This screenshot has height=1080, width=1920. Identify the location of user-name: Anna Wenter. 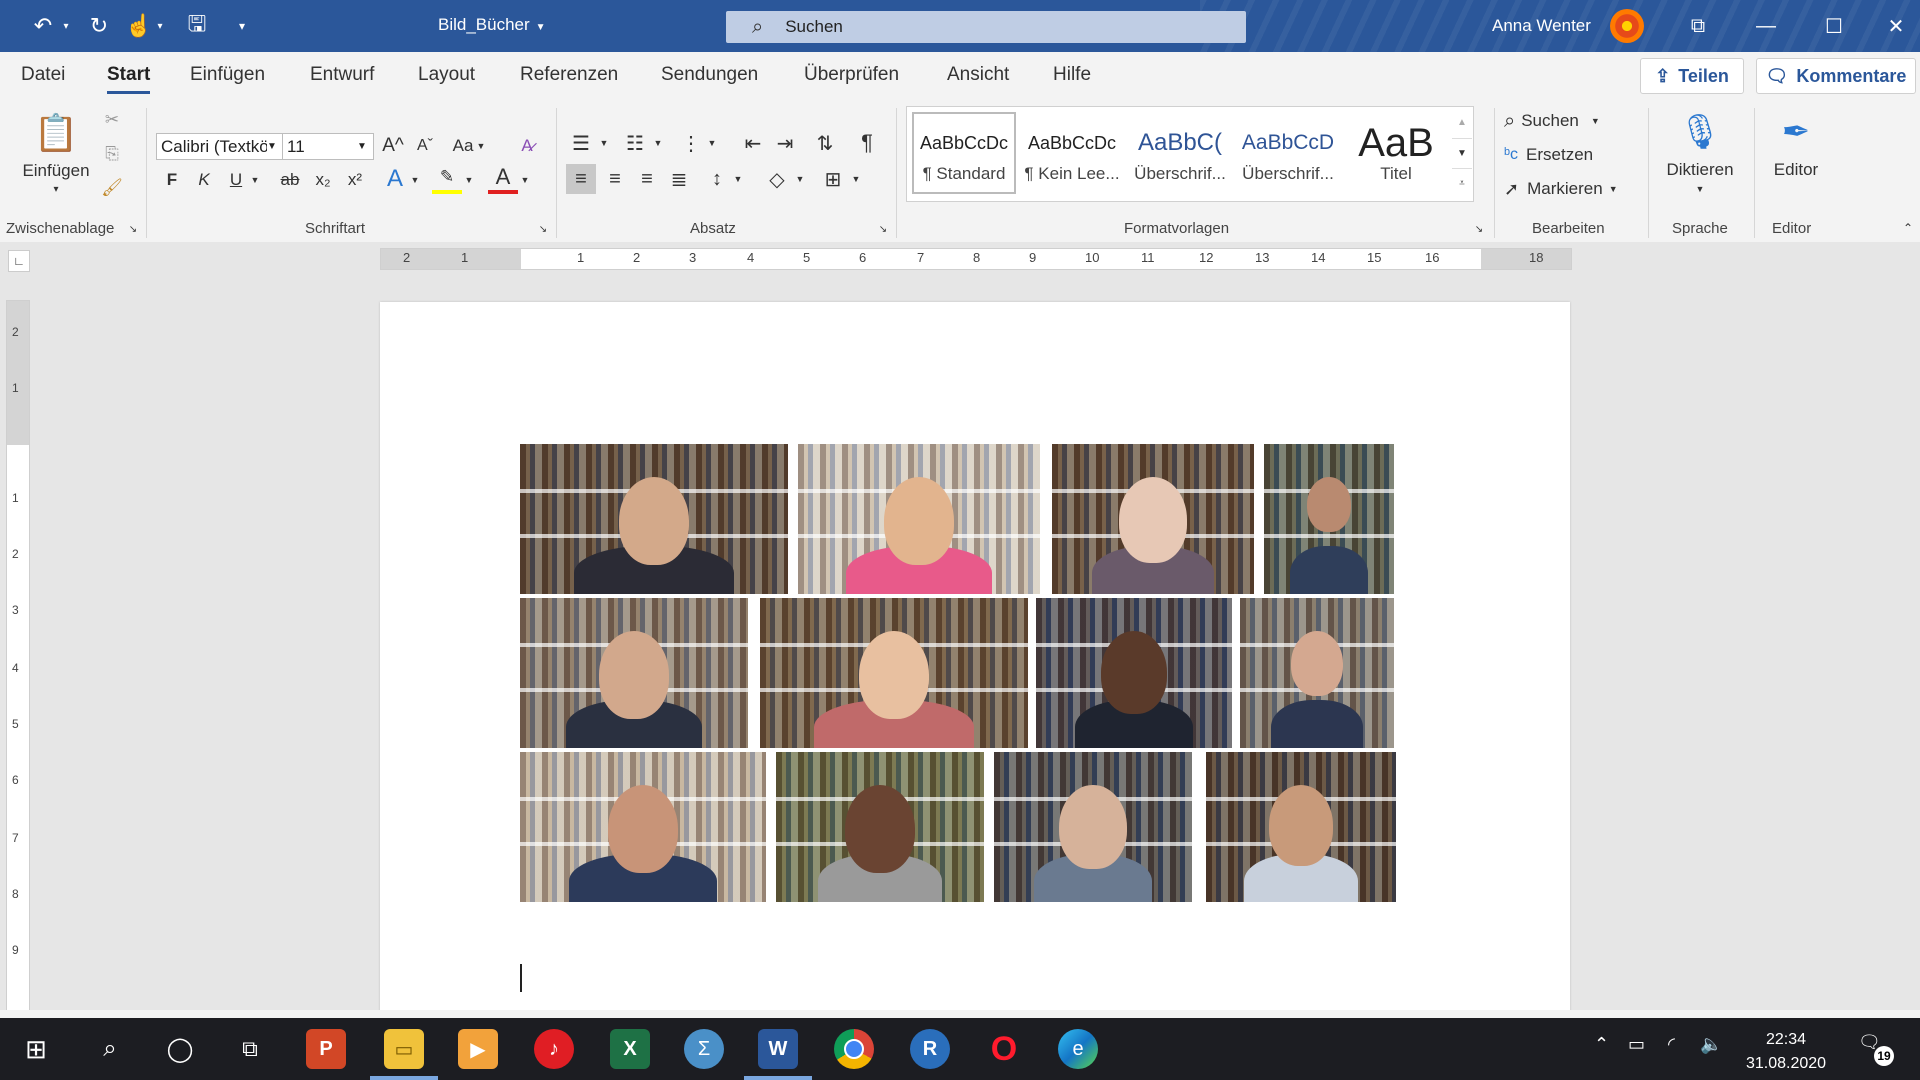
(1541, 26).